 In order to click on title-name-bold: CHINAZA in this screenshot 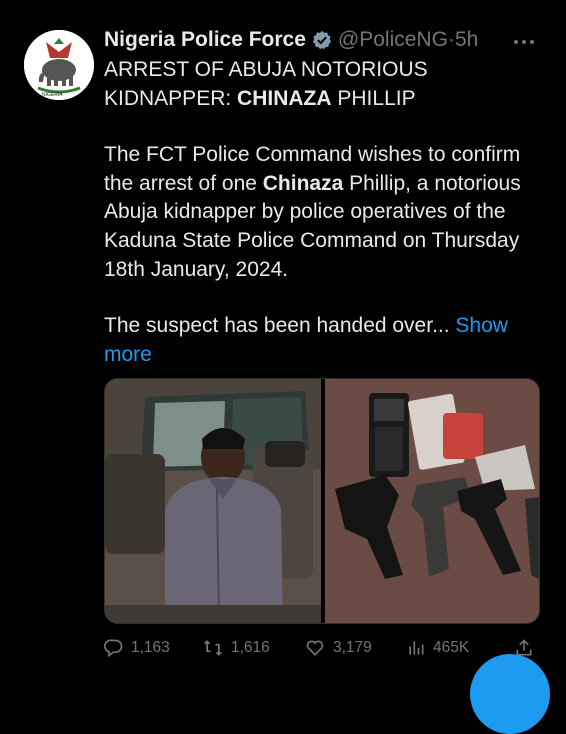, I will do `click(284, 98)`.